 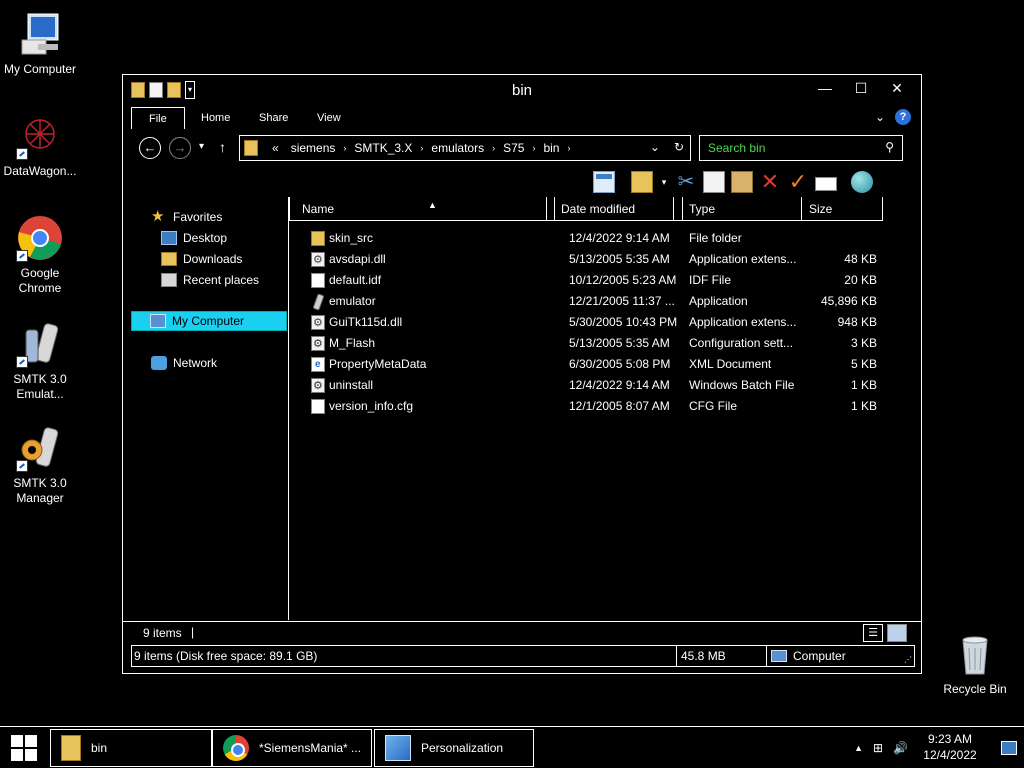 I want to click on expand-ribbon-icon: ⌄, so click(x=880, y=117).